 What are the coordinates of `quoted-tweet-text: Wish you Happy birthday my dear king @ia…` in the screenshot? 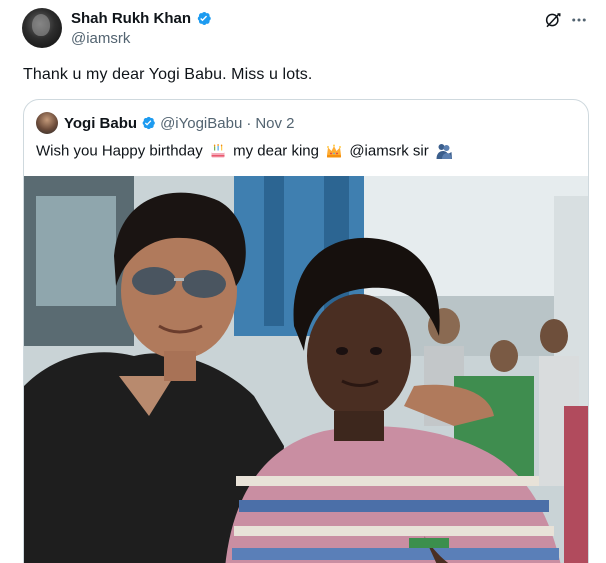 It's located at (245, 151).